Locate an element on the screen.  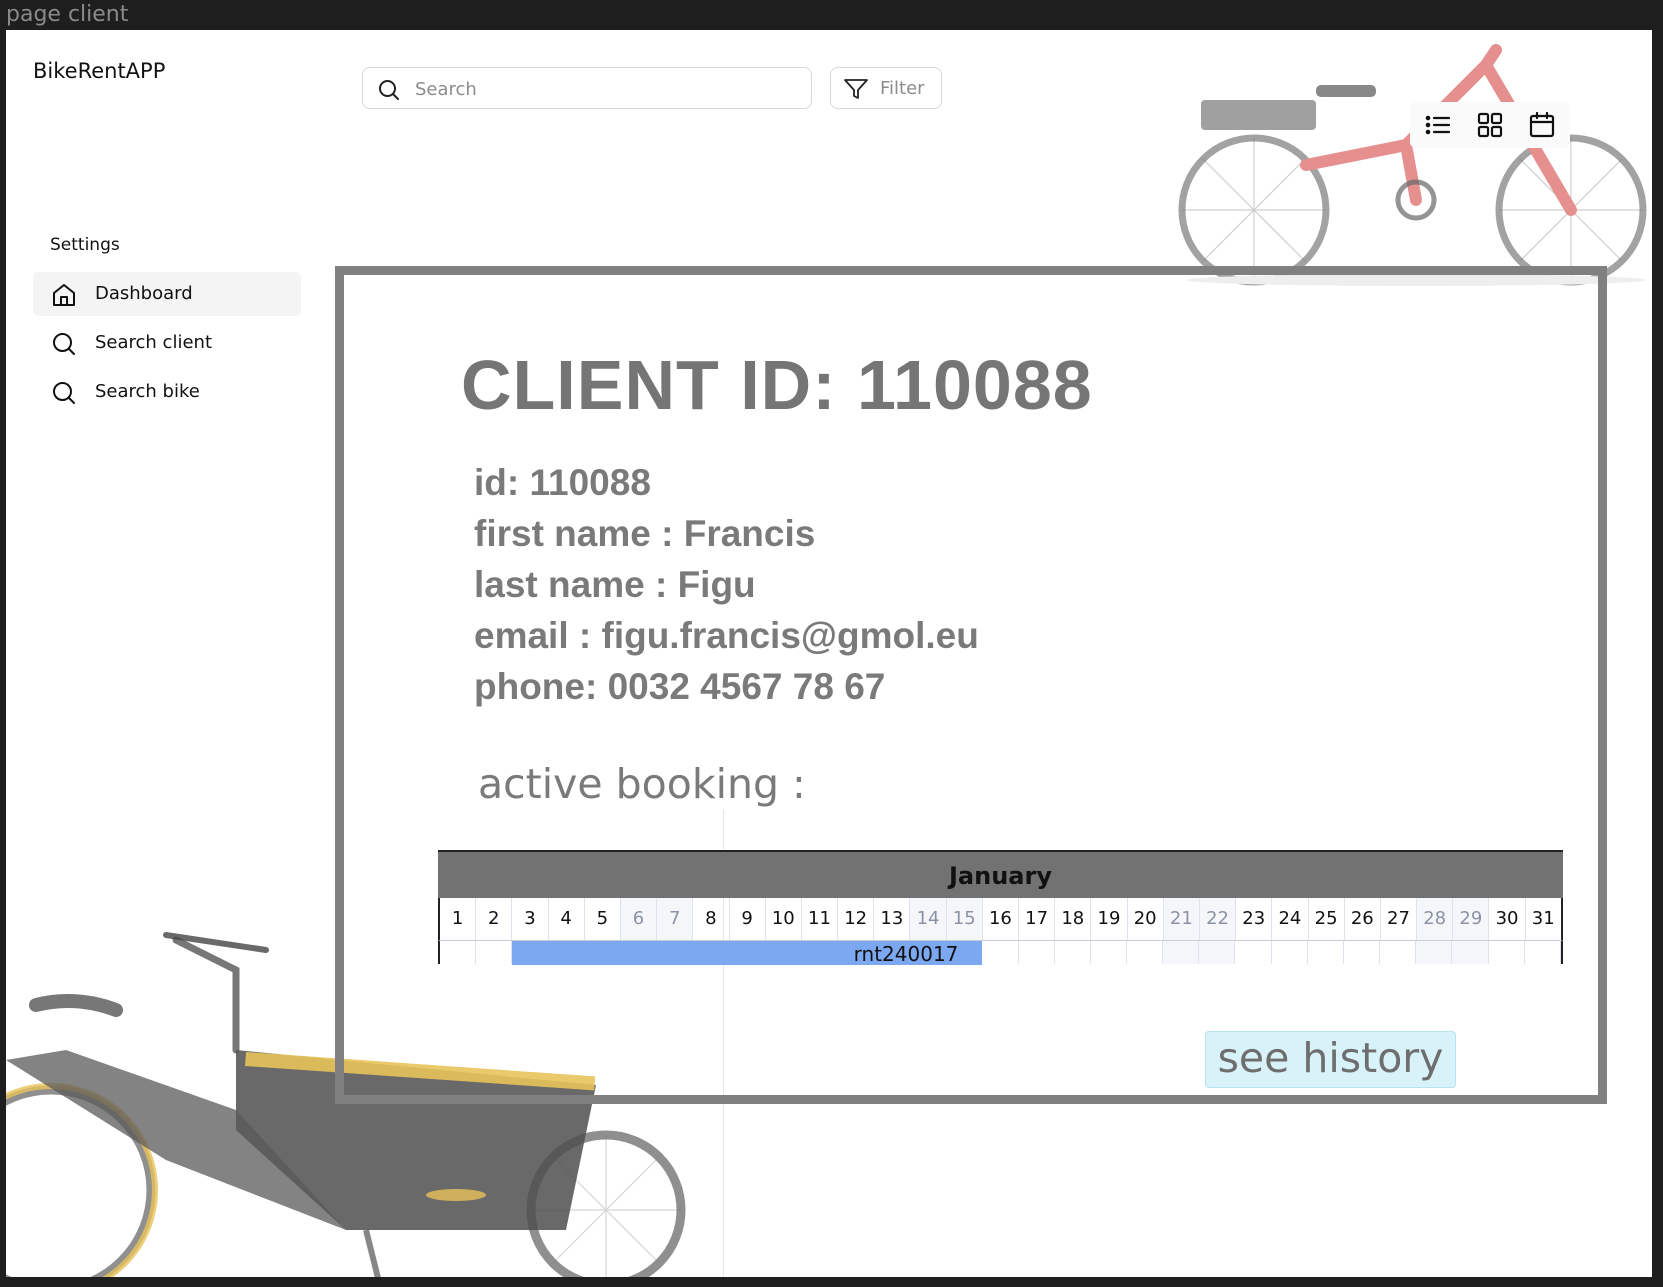
frame-label: page client is located at coordinates (67, 14).